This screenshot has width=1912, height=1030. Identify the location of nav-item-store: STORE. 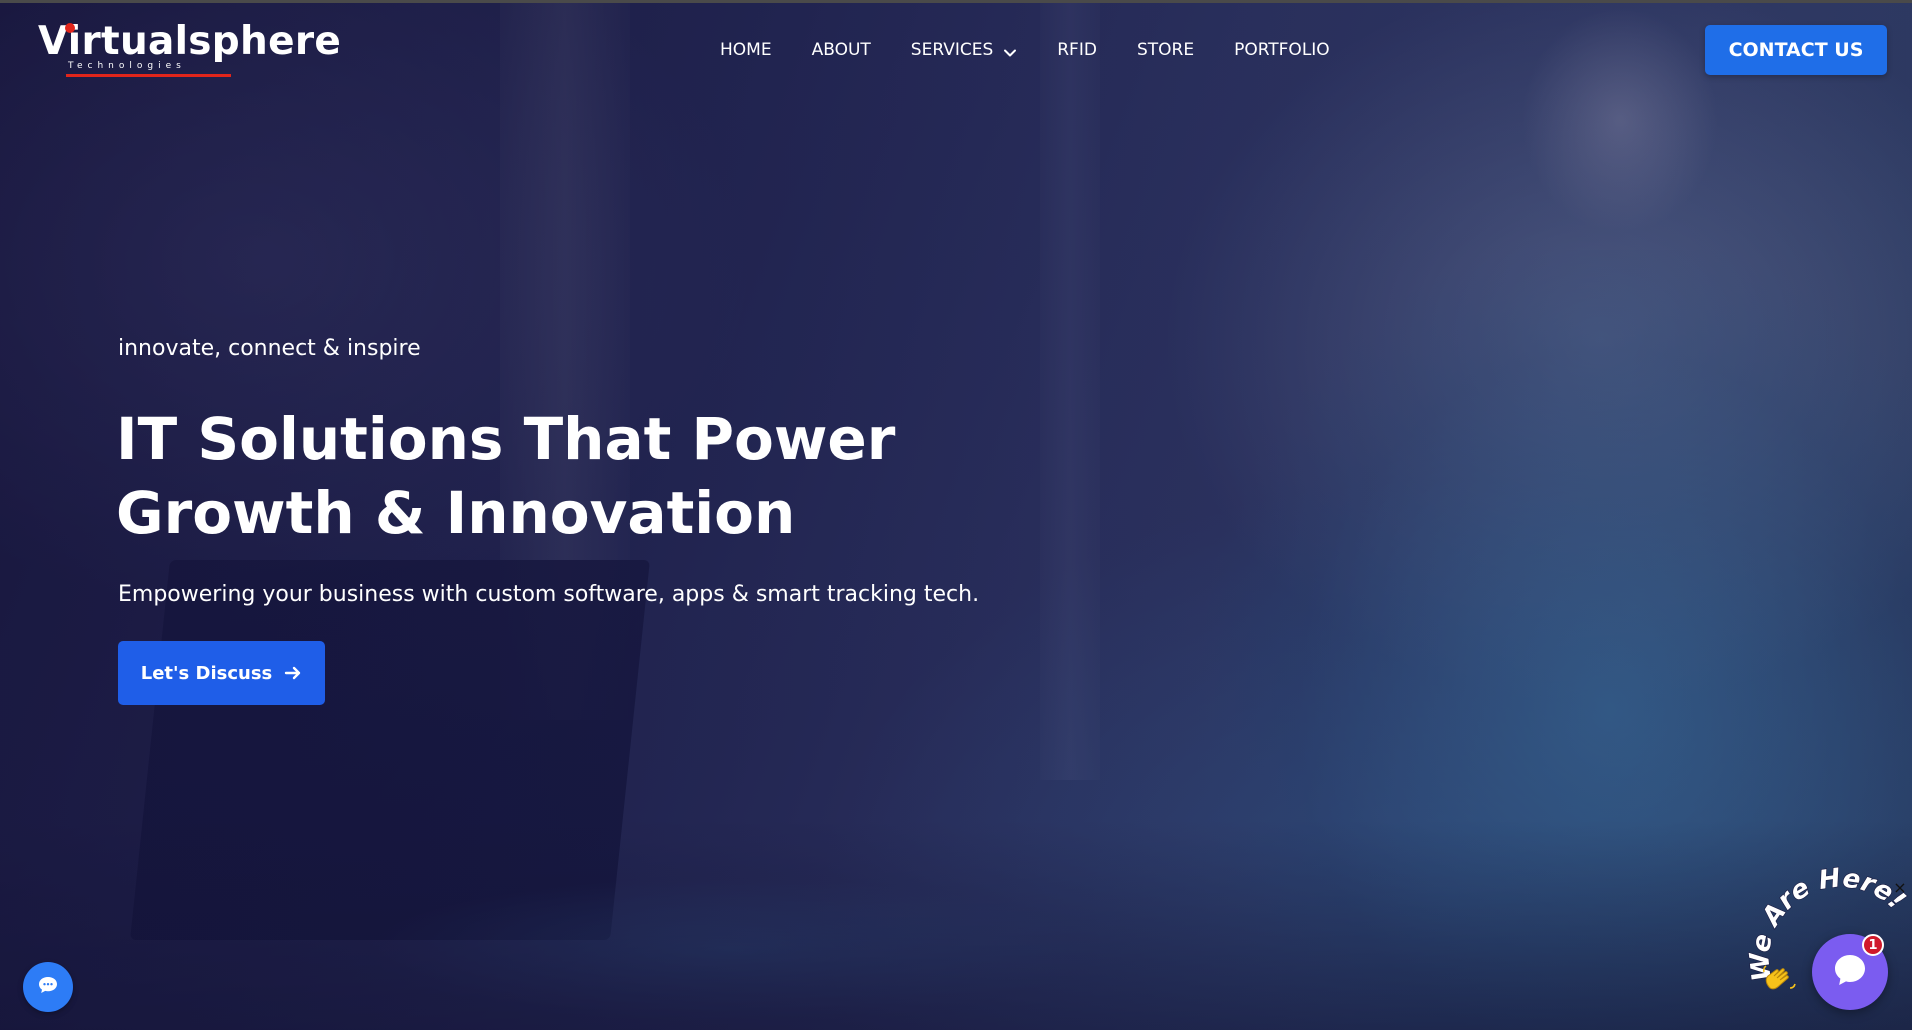
(1165, 50).